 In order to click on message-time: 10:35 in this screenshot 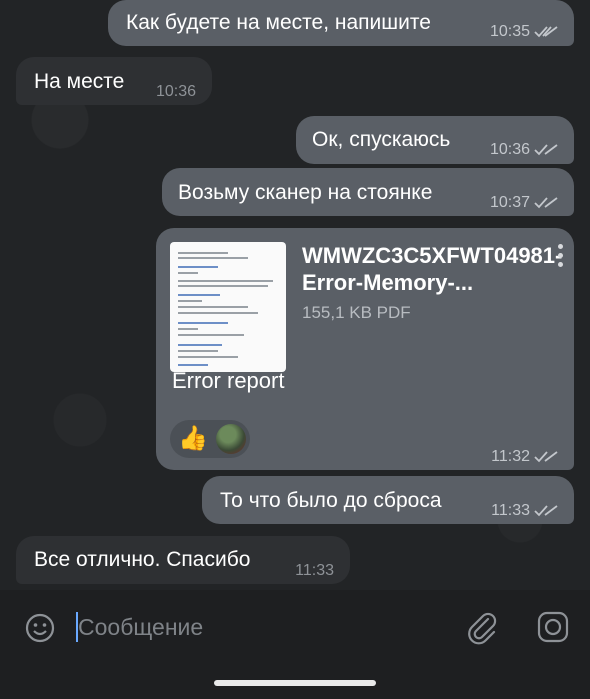, I will do `click(509, 31)`.